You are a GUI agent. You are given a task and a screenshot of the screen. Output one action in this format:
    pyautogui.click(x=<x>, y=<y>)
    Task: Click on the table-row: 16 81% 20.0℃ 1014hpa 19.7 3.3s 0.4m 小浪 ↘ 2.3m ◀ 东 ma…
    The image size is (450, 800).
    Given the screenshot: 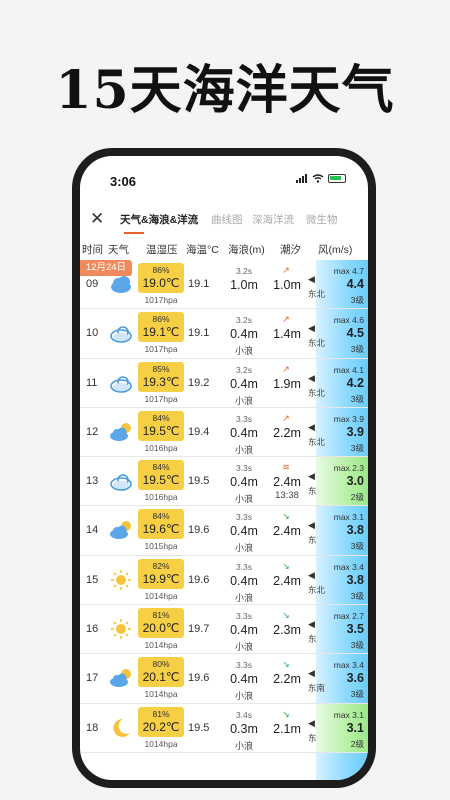 What is the action you would take?
    pyautogui.click(x=224, y=630)
    